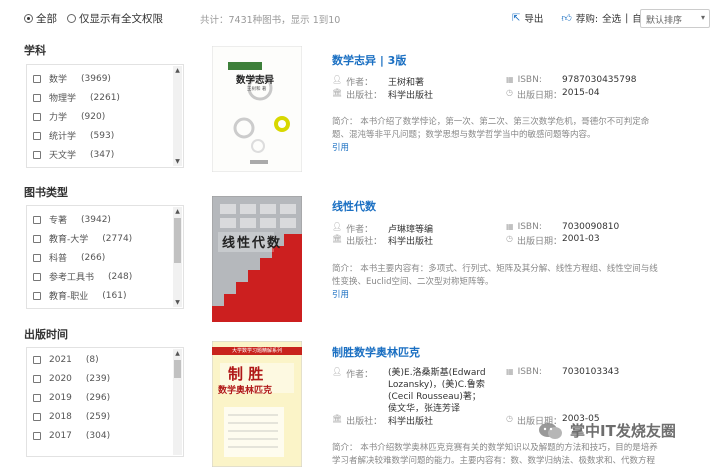 The height and width of the screenshot is (467, 720). What do you see at coordinates (533, 18) in the screenshot?
I see `export-link: 导出` at bounding box center [533, 18].